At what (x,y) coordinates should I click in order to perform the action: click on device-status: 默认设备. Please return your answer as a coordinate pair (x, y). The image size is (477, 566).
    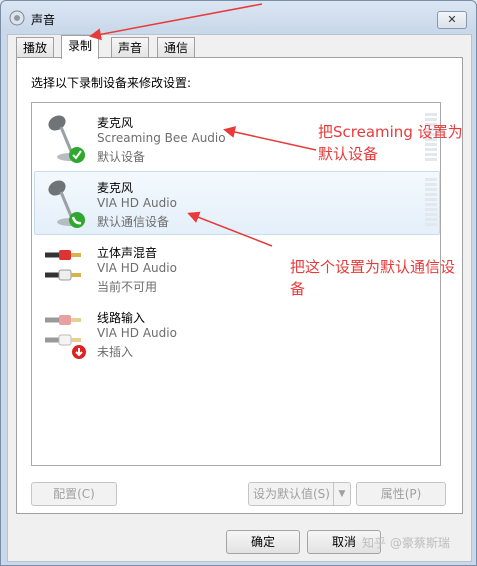
    Looking at the image, I should click on (121, 157).